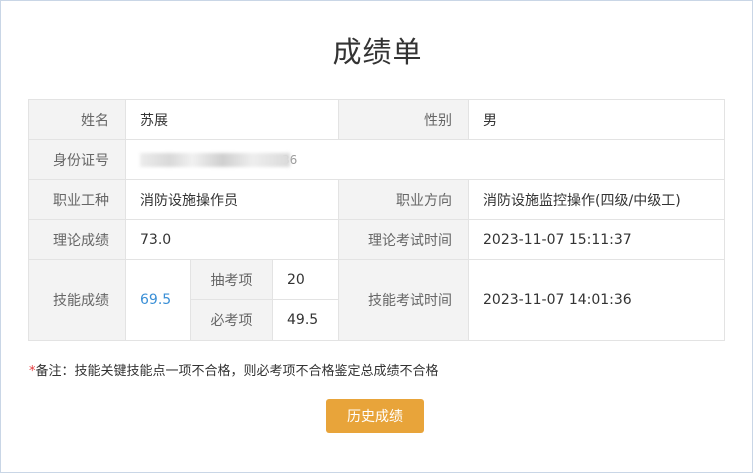  I want to click on table-row: 身份证号 36, so click(377, 159).